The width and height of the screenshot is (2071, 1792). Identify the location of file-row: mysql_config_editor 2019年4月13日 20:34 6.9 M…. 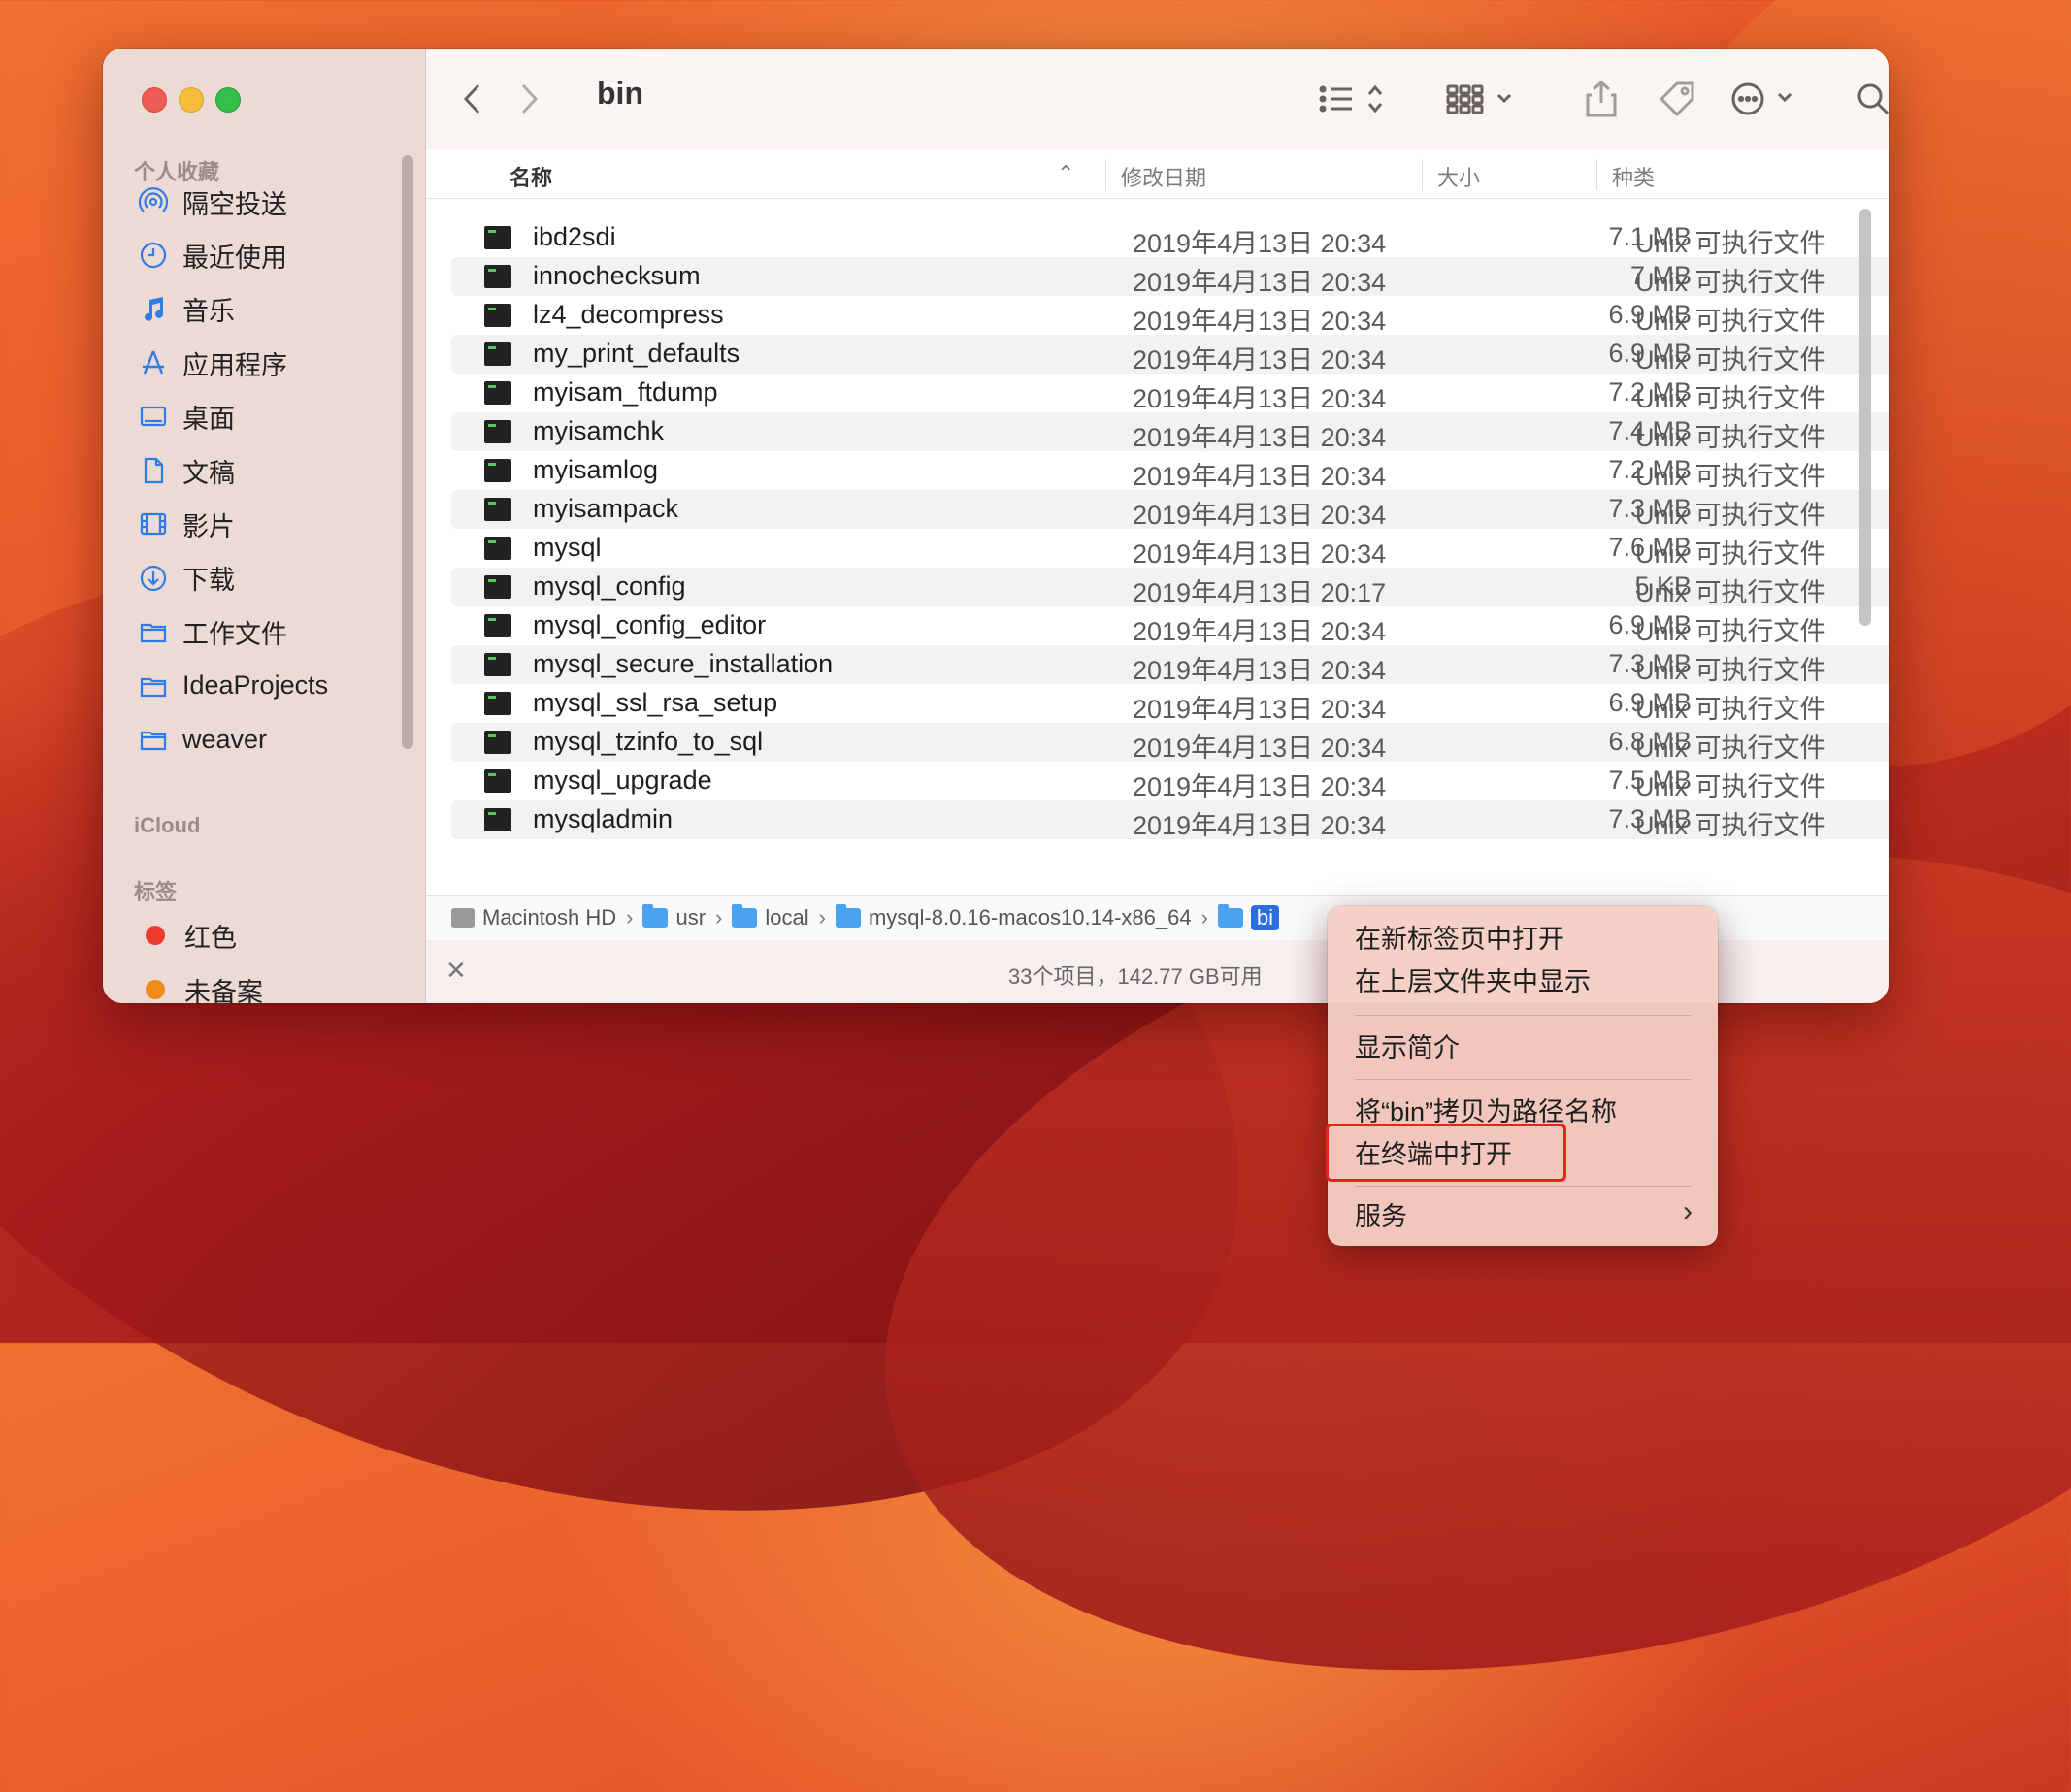
(1170, 626).